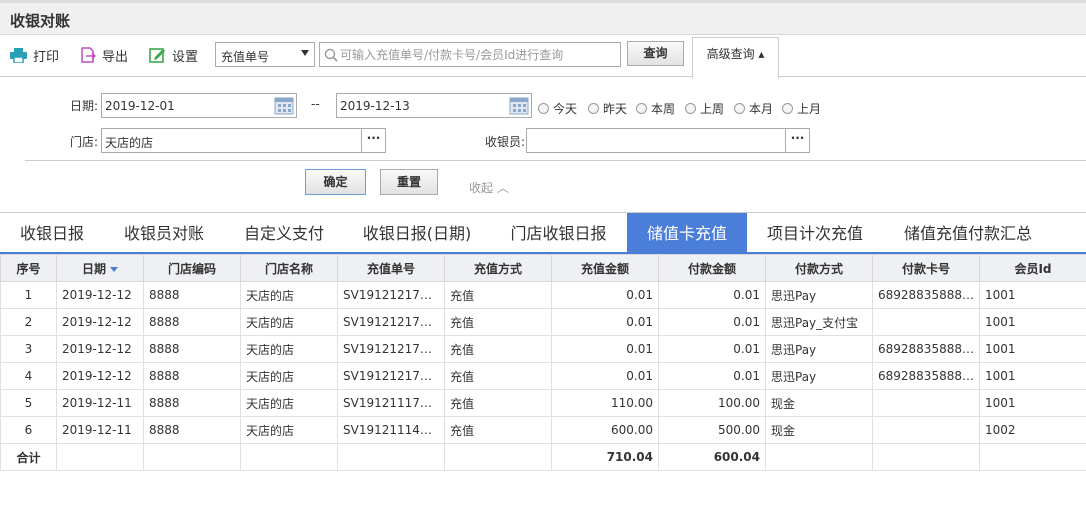 This screenshot has height=513, width=1086. I want to click on column-header: 付款金额, so click(712, 268).